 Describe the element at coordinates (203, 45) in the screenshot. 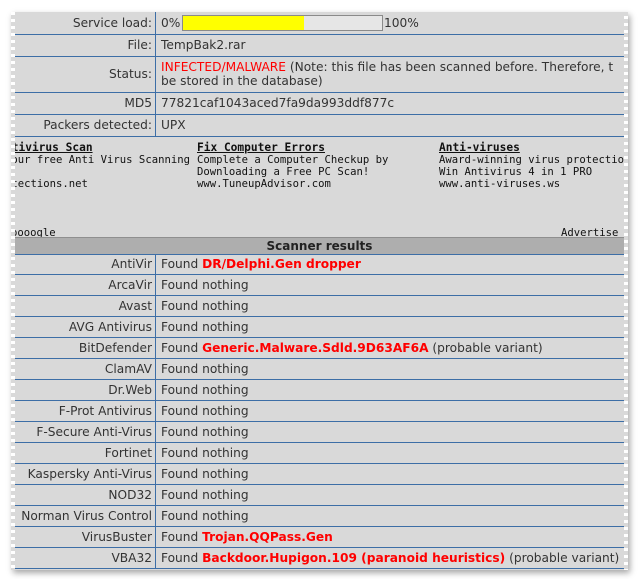

I see `file-name: TempBak2.rar` at that location.